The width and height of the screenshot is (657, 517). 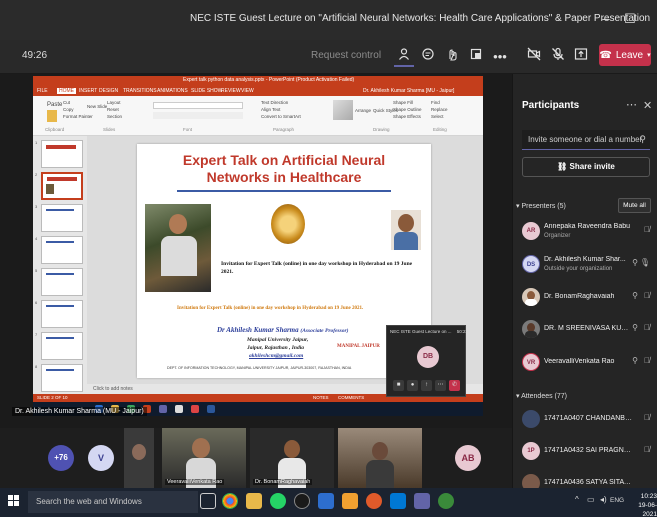 I want to click on more-participants-badge: +76, so click(x=61, y=458).